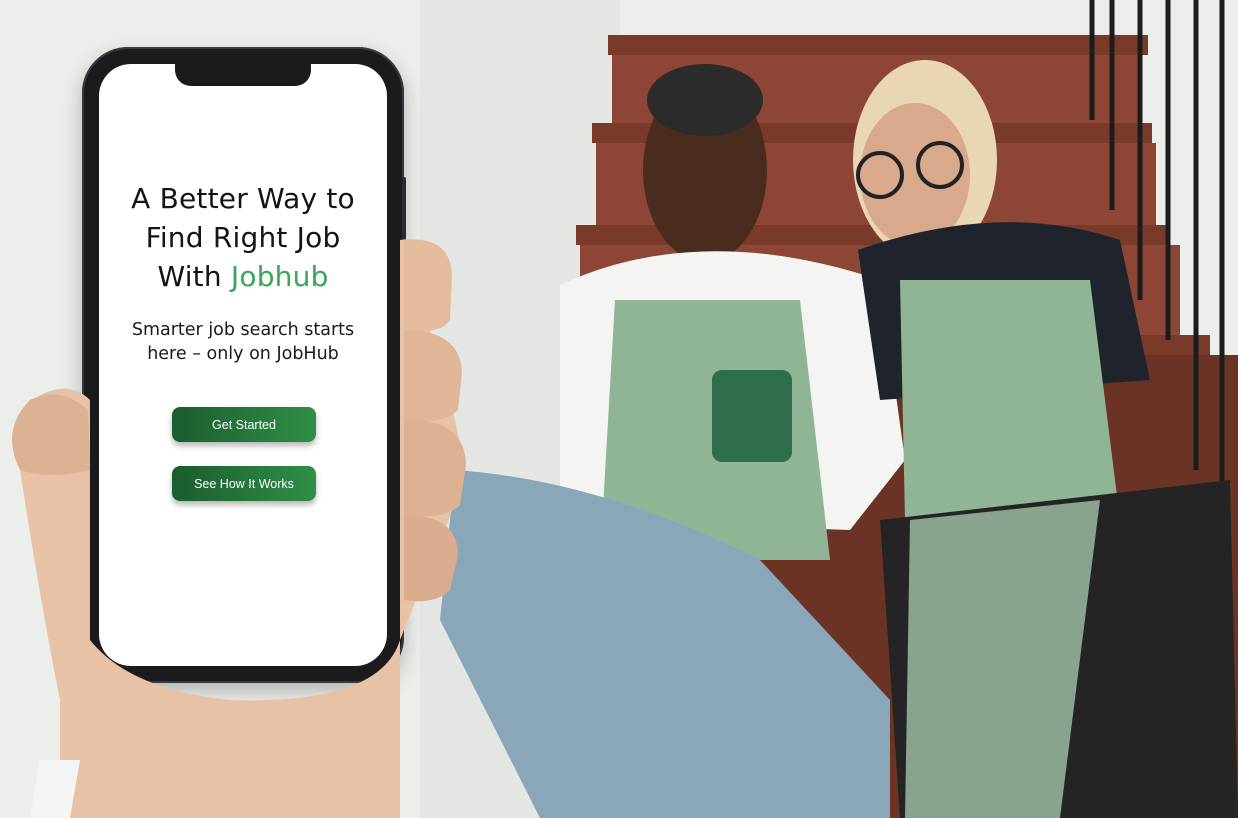 This screenshot has height=818, width=1238. What do you see at coordinates (243, 75) in the screenshot?
I see `phone-notch-icon` at bounding box center [243, 75].